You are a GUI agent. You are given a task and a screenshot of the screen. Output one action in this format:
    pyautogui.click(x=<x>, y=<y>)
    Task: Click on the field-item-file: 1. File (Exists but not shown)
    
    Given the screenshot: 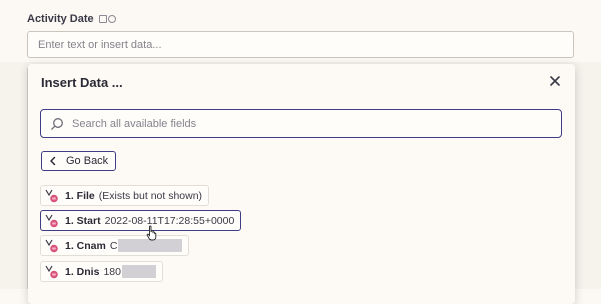 What is the action you would take?
    pyautogui.click(x=125, y=195)
    